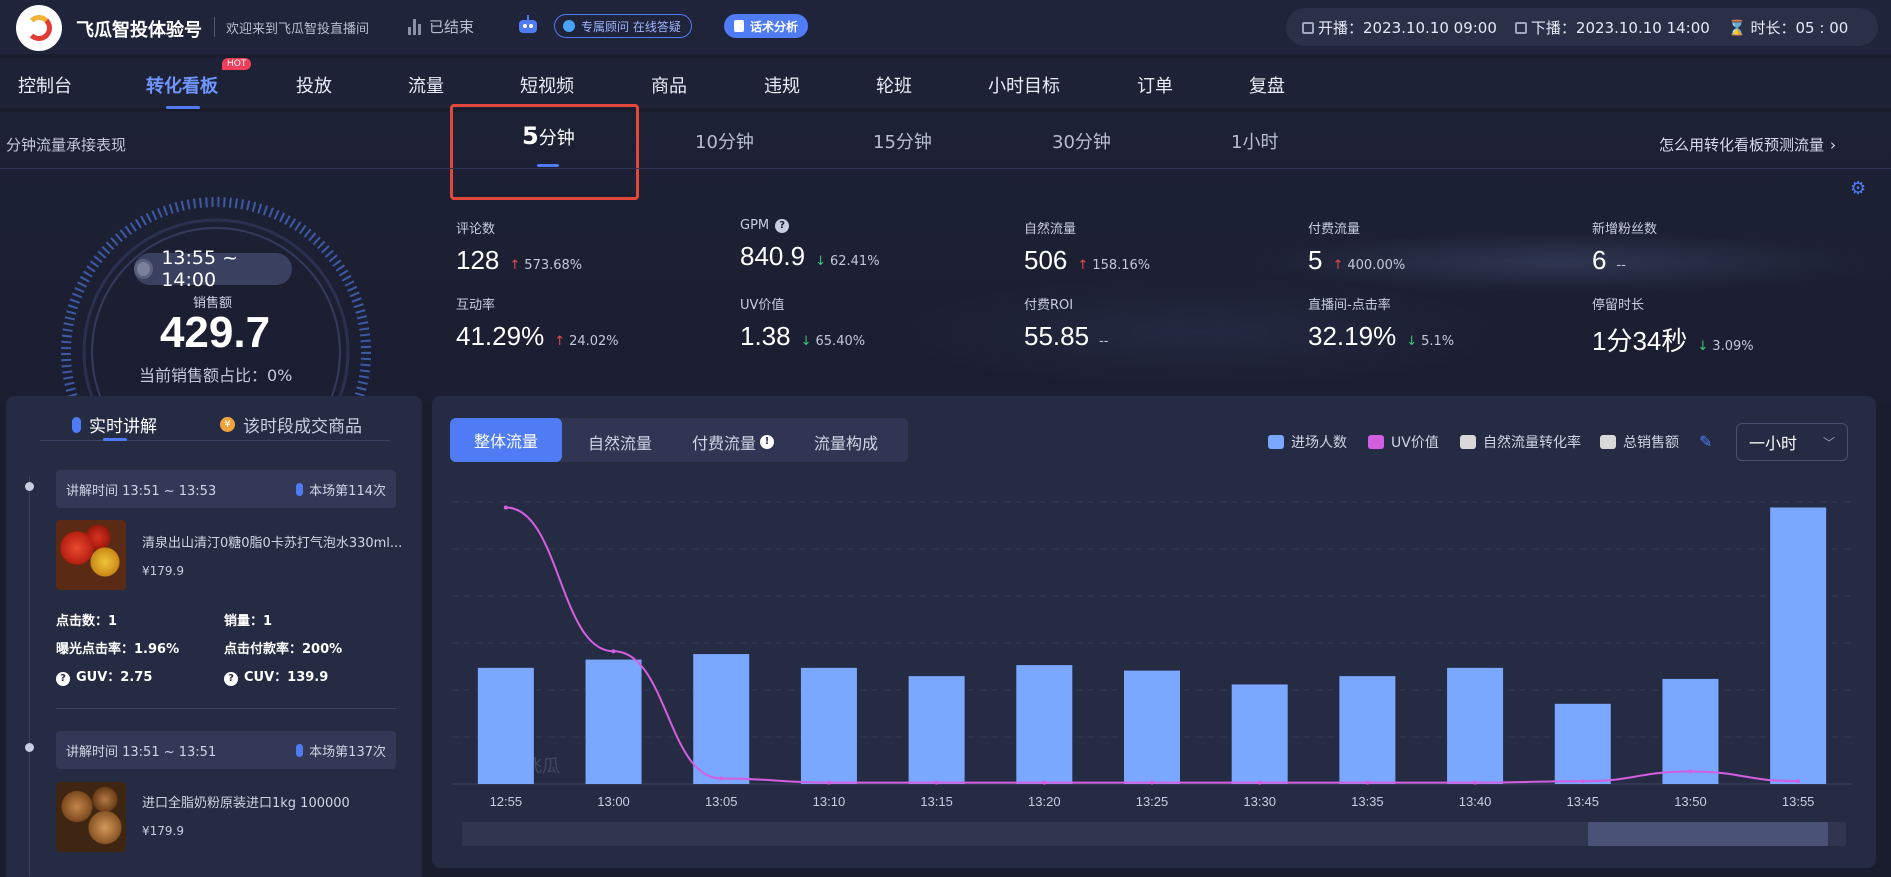 The image size is (1891, 877). What do you see at coordinates (669, 85) in the screenshot?
I see `nav-products: 商品` at bounding box center [669, 85].